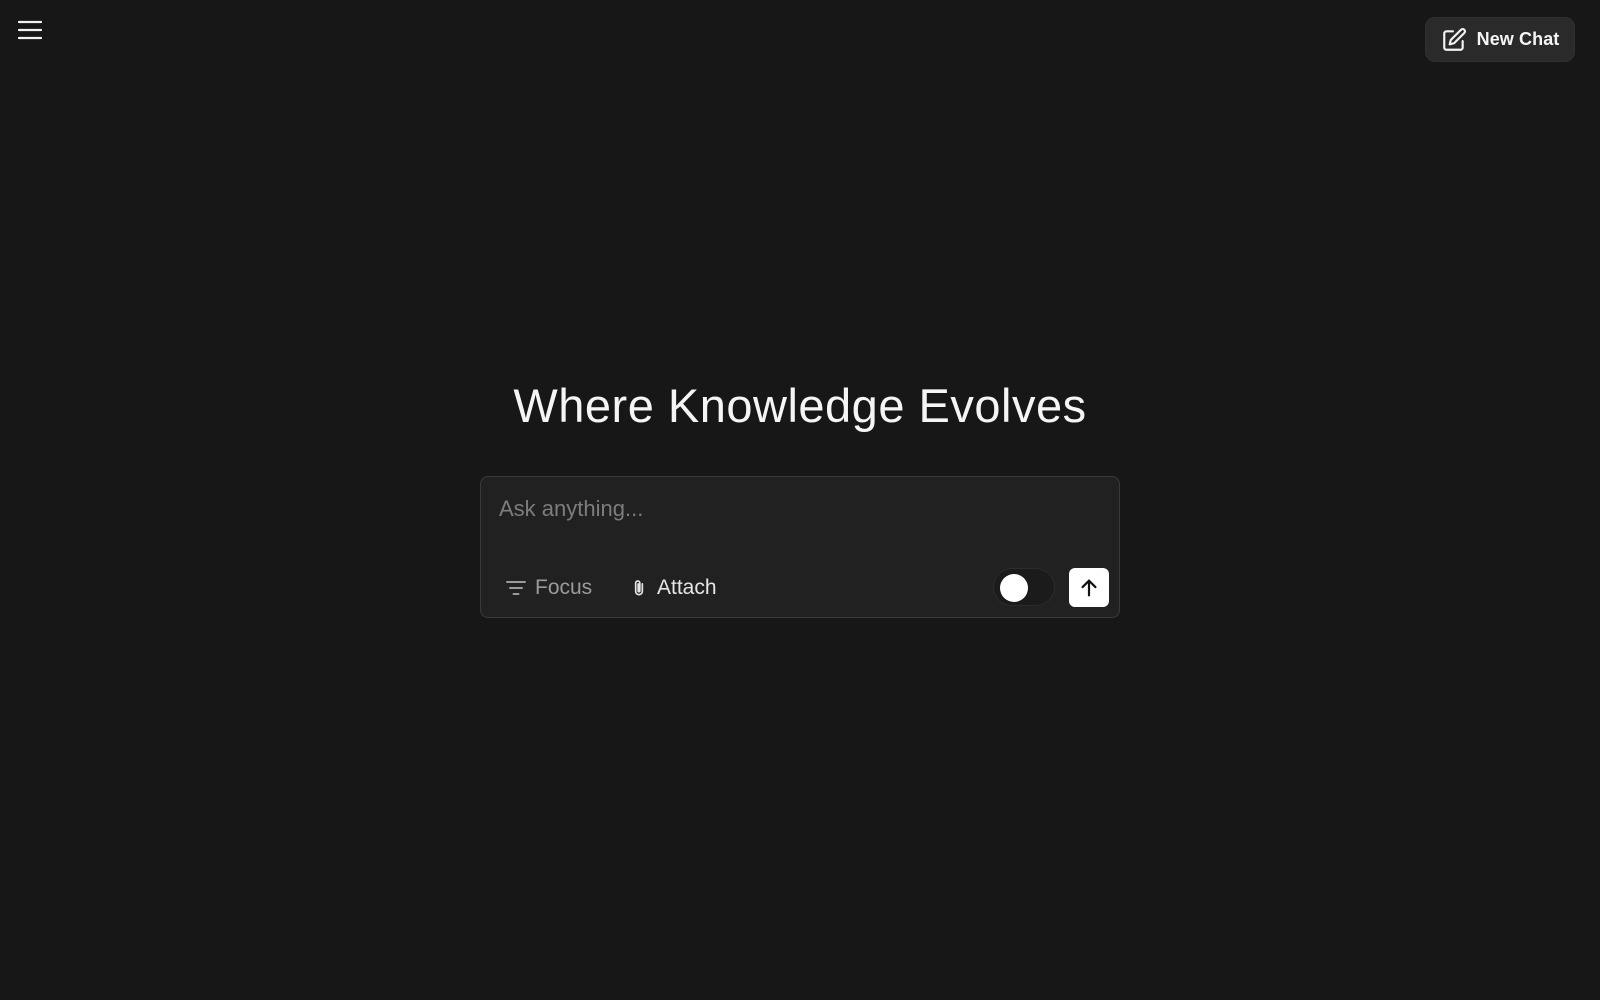  What do you see at coordinates (516, 588) in the screenshot?
I see `filter-lines-icon` at bounding box center [516, 588].